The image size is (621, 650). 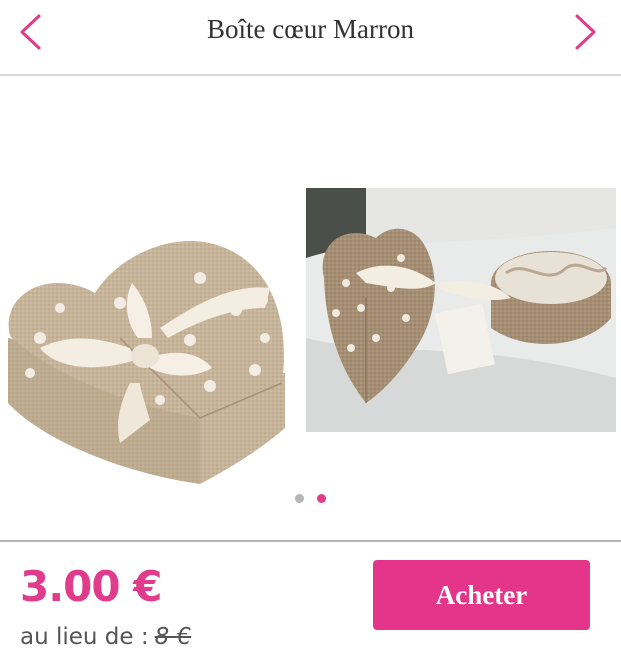 What do you see at coordinates (310, 29) in the screenshot?
I see `page-title: Boîte cœur Marron` at bounding box center [310, 29].